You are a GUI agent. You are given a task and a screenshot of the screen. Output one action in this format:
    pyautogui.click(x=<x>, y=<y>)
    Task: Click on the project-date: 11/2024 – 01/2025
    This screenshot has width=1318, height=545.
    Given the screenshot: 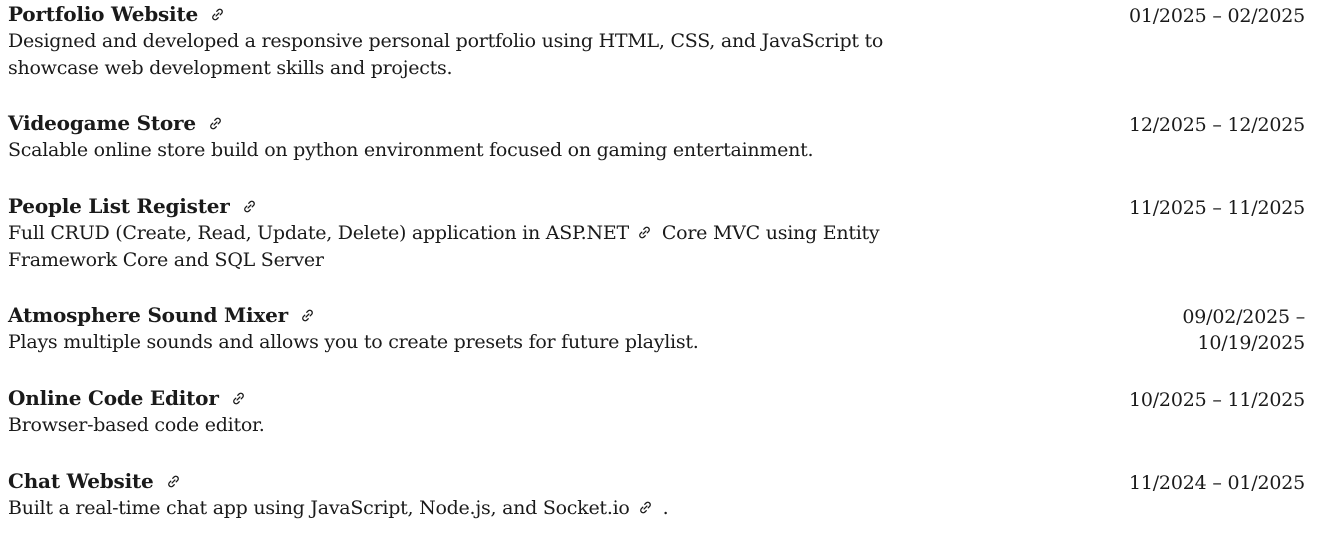 What is the action you would take?
    pyautogui.click(x=1216, y=483)
    